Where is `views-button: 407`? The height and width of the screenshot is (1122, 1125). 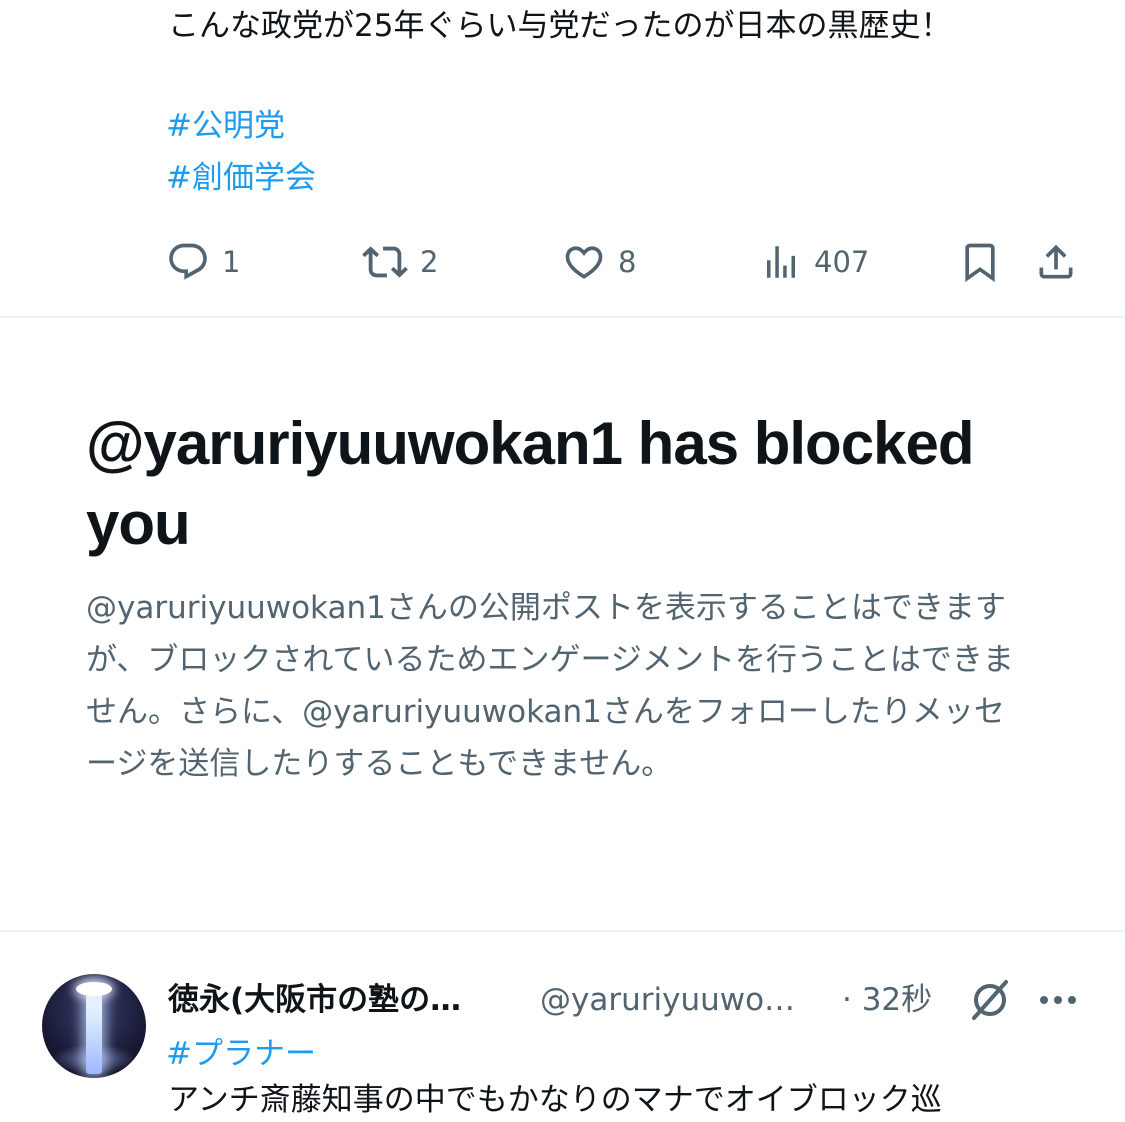
views-button: 407 is located at coordinates (814, 262).